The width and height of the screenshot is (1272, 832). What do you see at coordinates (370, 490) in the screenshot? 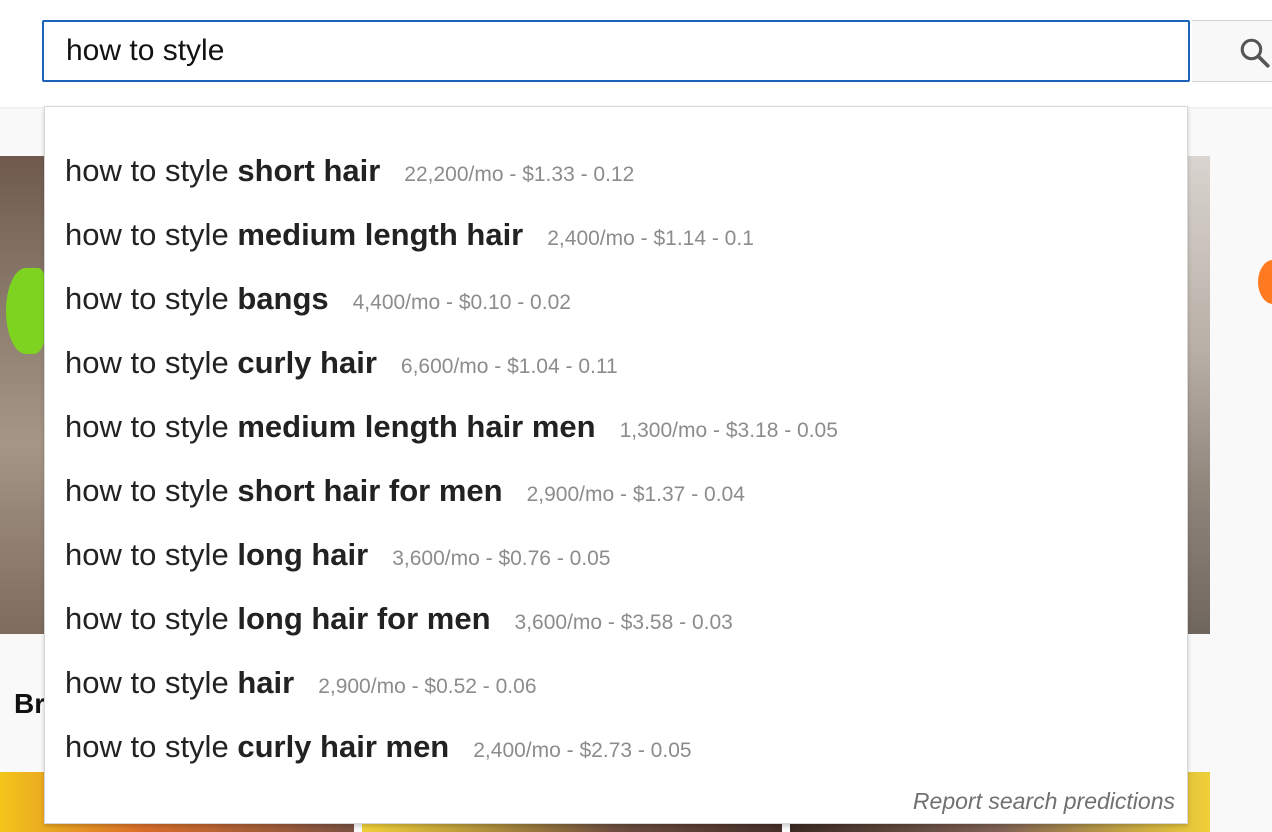
I see `suggestion-completion: short hair for men` at bounding box center [370, 490].